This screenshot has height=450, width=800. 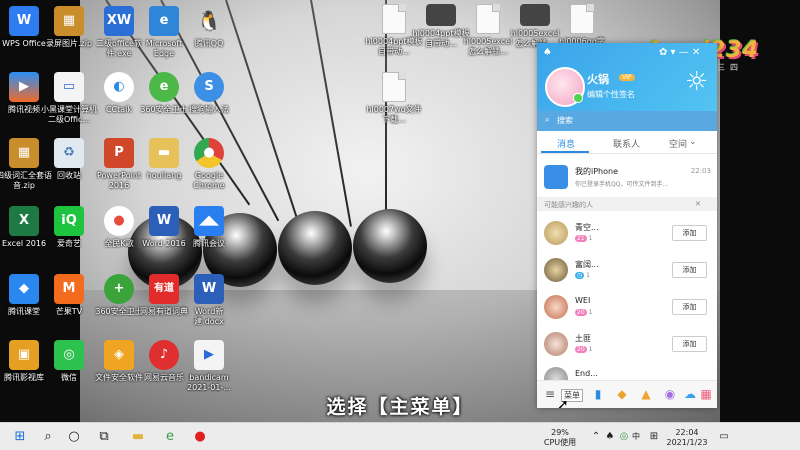 What do you see at coordinates (578, 98) in the screenshot?
I see `online-status-dot` at bounding box center [578, 98].